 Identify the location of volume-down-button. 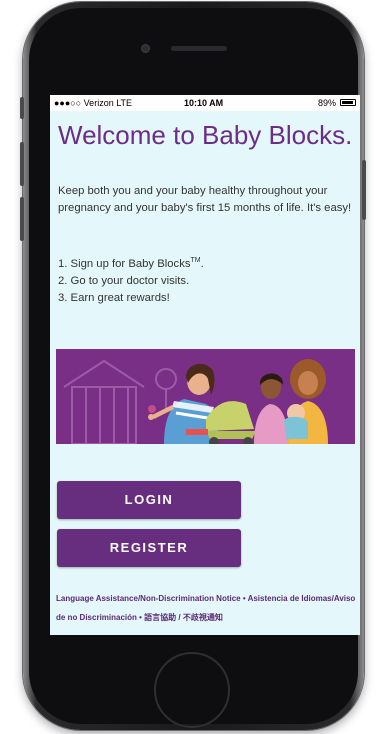
(22, 219).